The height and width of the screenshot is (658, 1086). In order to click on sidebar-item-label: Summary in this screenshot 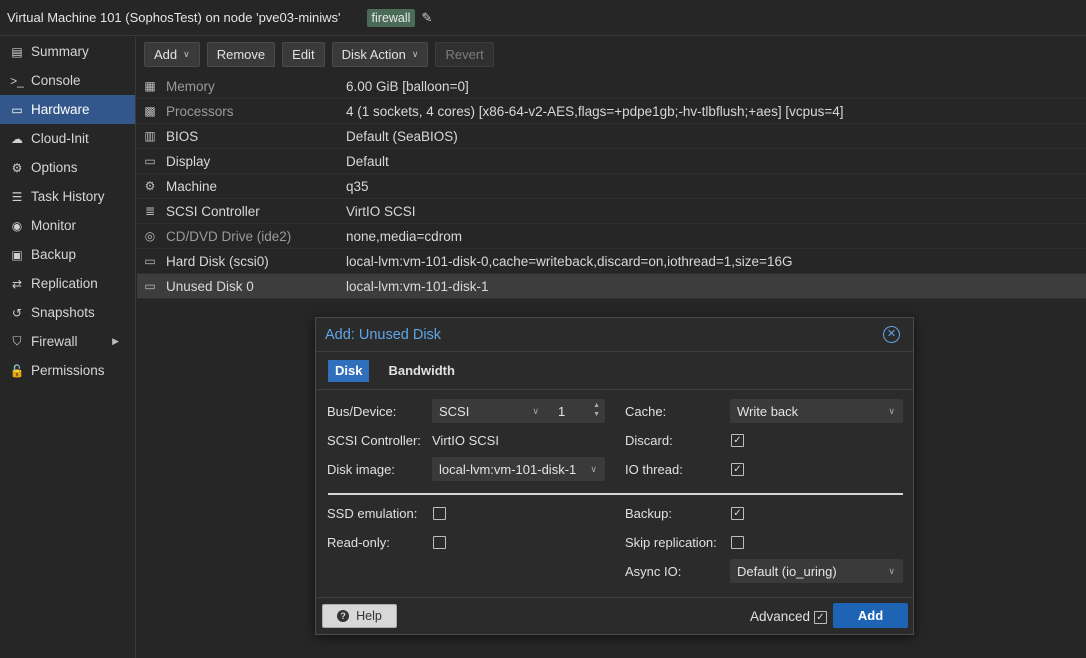, I will do `click(60, 51)`.